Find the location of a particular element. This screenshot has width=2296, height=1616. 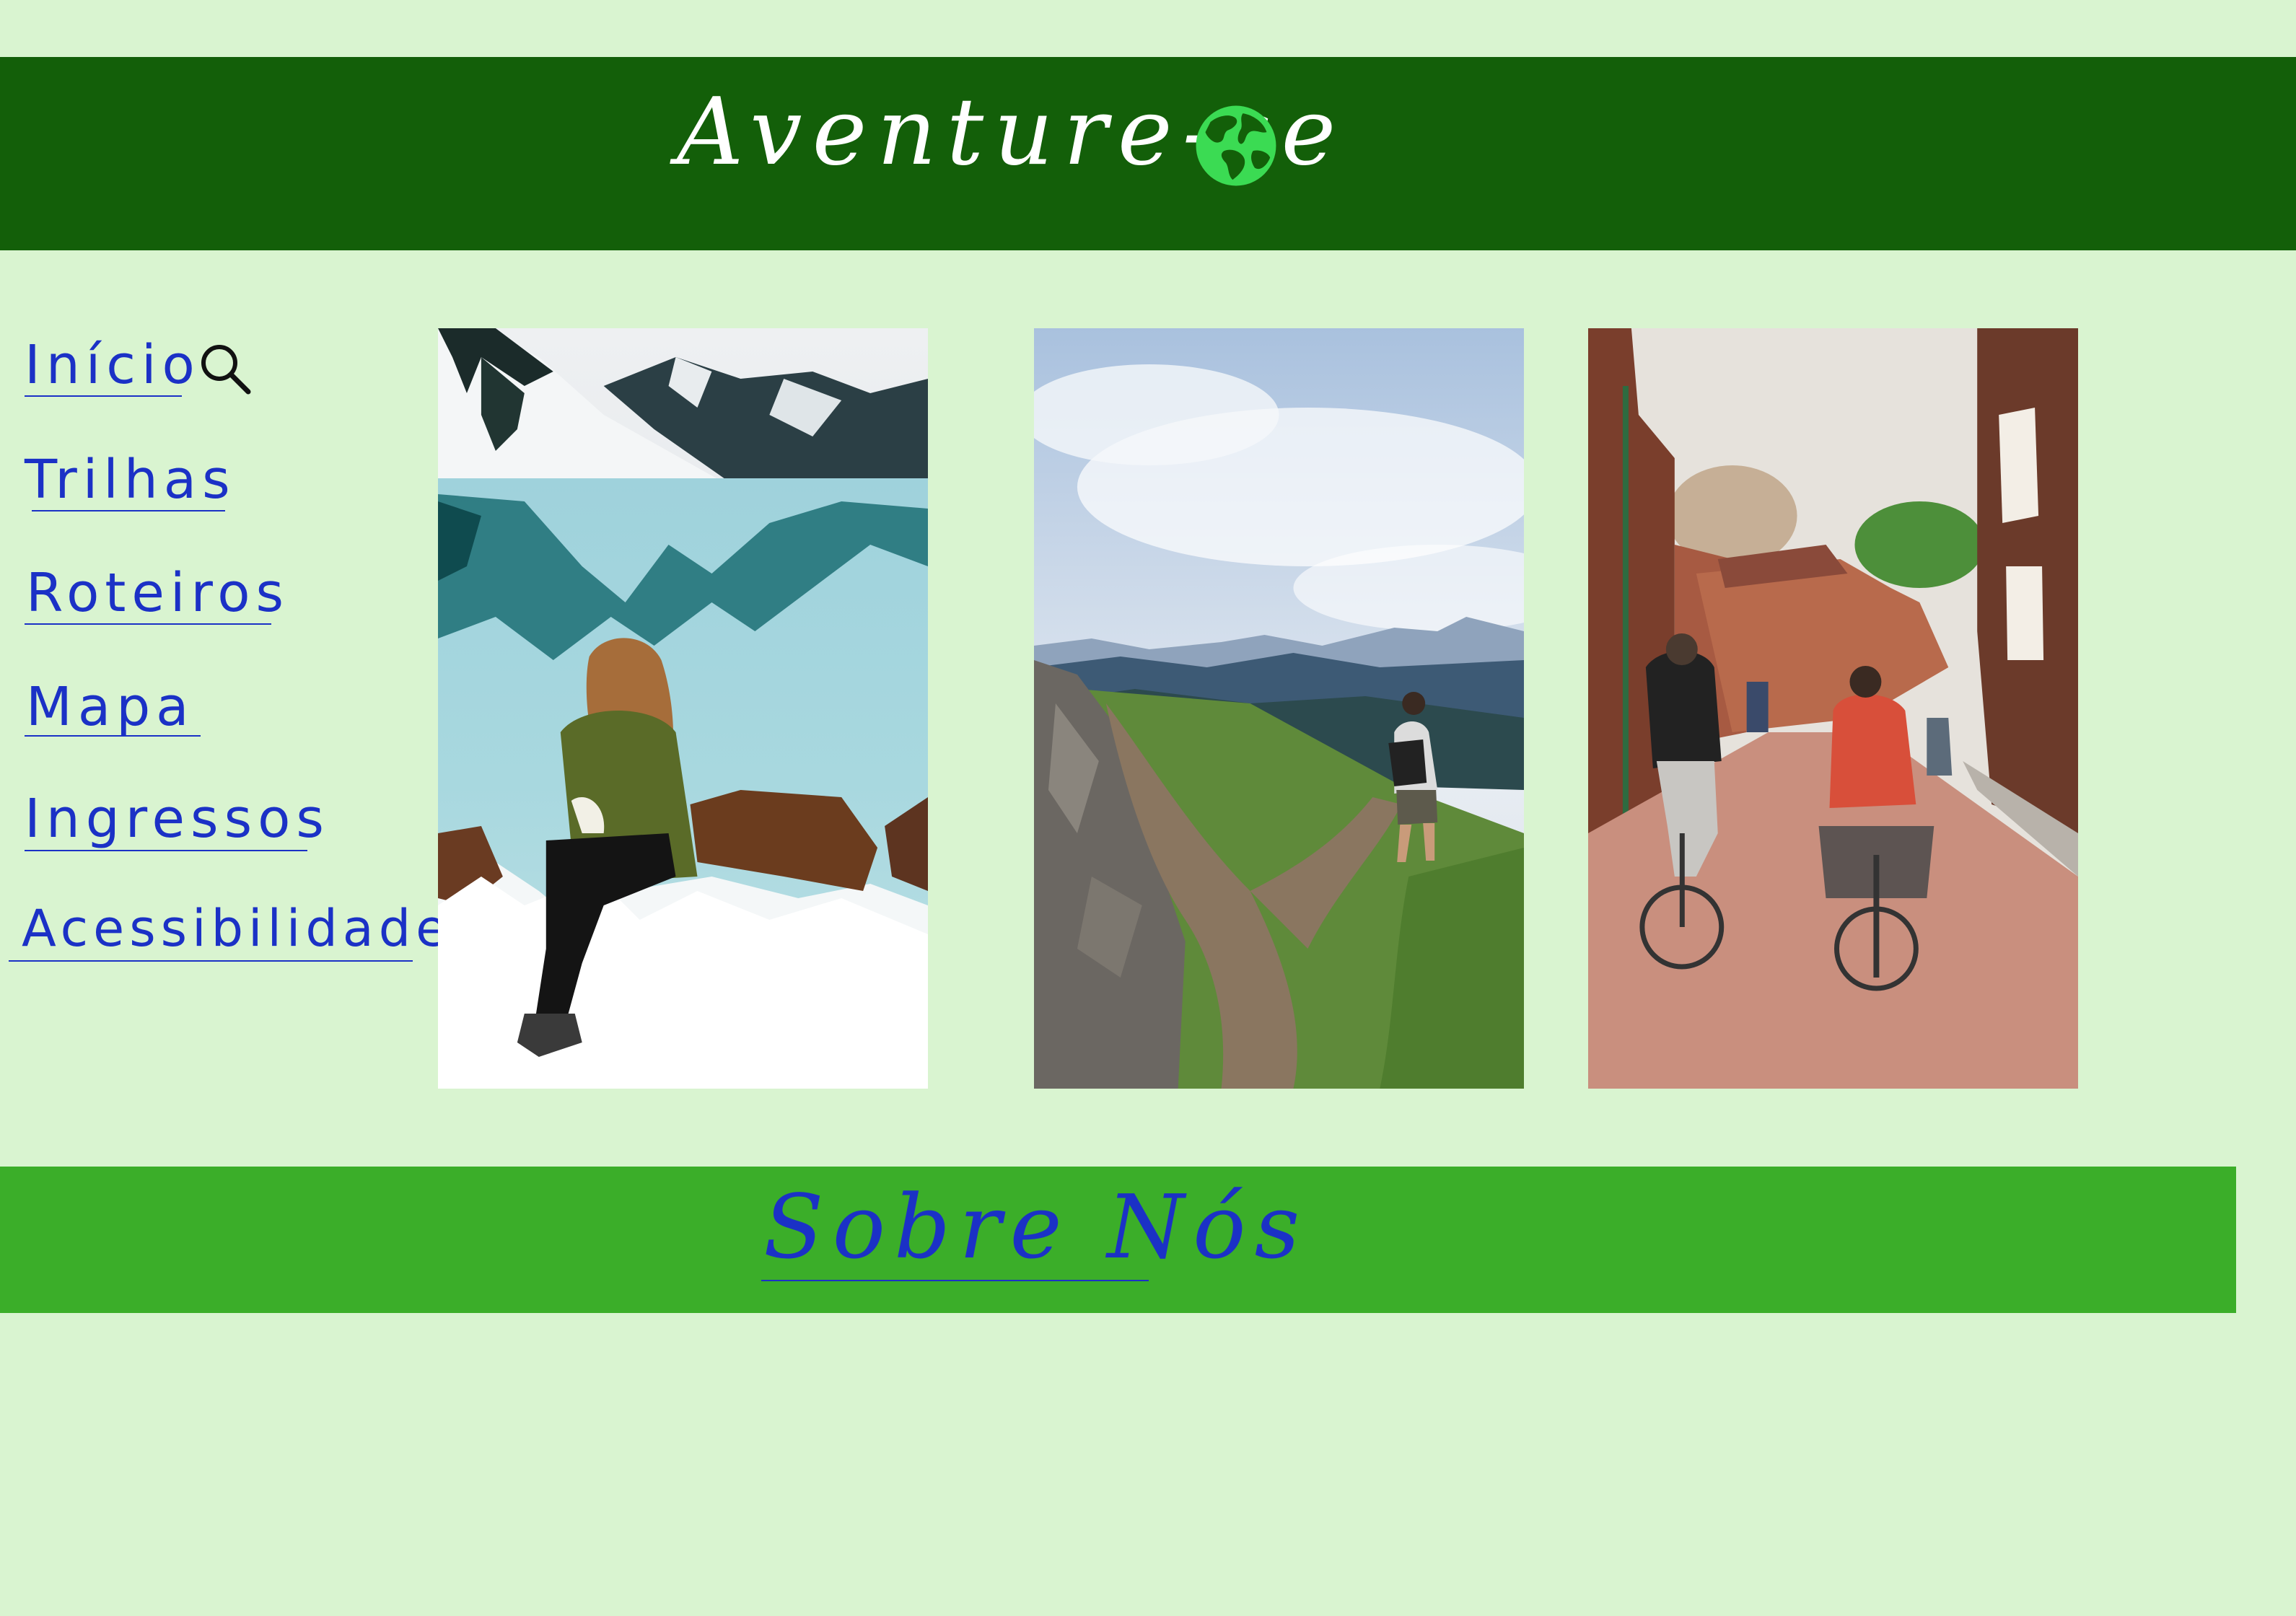

nav-link-acessibilidade: Acessibilidade is located at coordinates (237, 928).